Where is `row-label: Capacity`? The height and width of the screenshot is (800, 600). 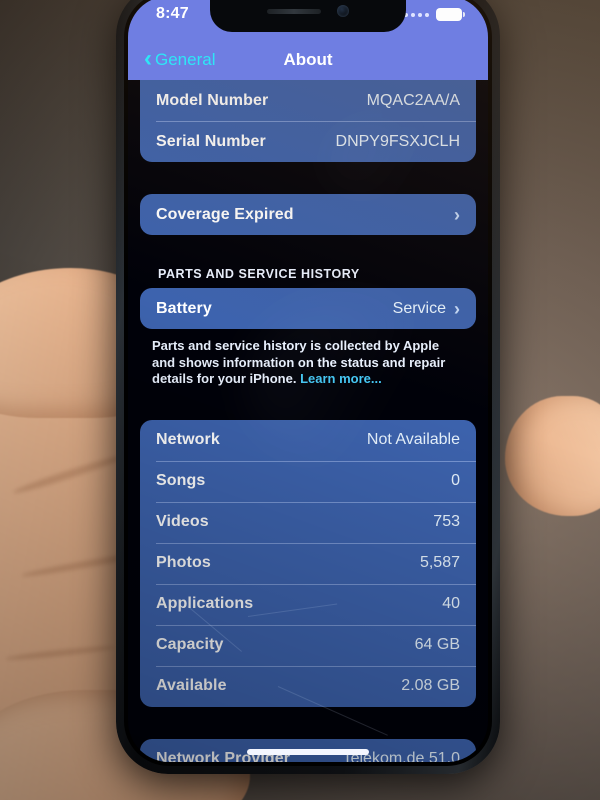 row-label: Capacity is located at coordinates (190, 644).